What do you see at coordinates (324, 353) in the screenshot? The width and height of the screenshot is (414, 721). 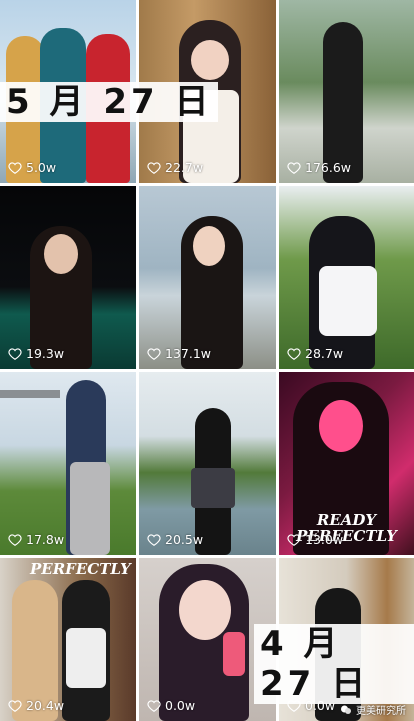 I see `like-count-text: 28.7w` at bounding box center [324, 353].